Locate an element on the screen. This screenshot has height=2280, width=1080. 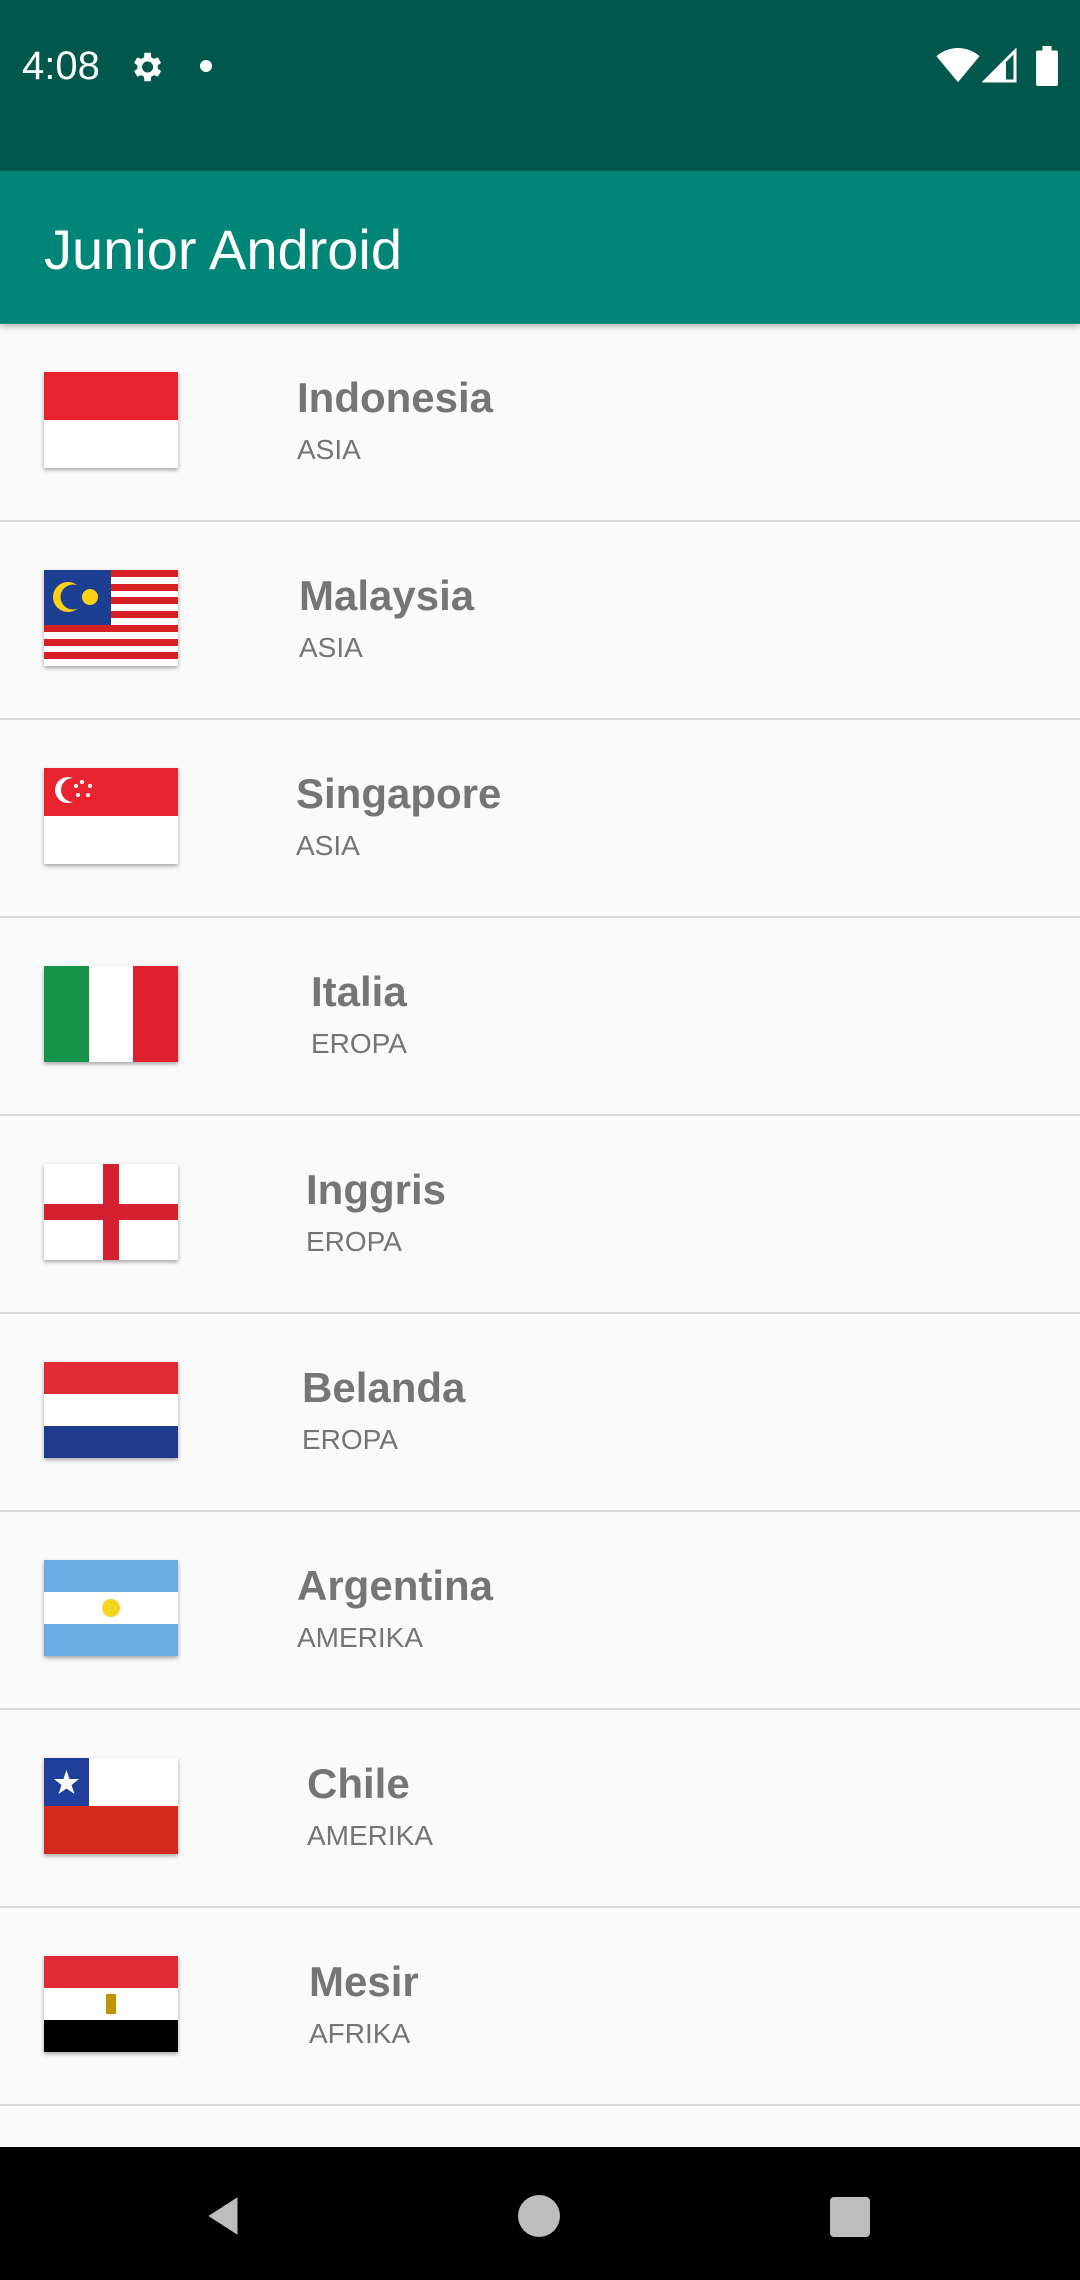
list-item-argentina: Argentina AMERIKA is located at coordinates (540, 1611).